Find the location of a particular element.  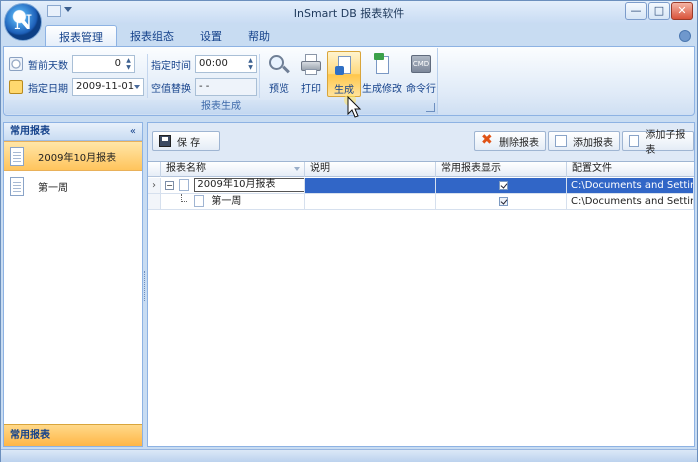

add-child-report-button: 添加子报表 is located at coordinates (658, 143).